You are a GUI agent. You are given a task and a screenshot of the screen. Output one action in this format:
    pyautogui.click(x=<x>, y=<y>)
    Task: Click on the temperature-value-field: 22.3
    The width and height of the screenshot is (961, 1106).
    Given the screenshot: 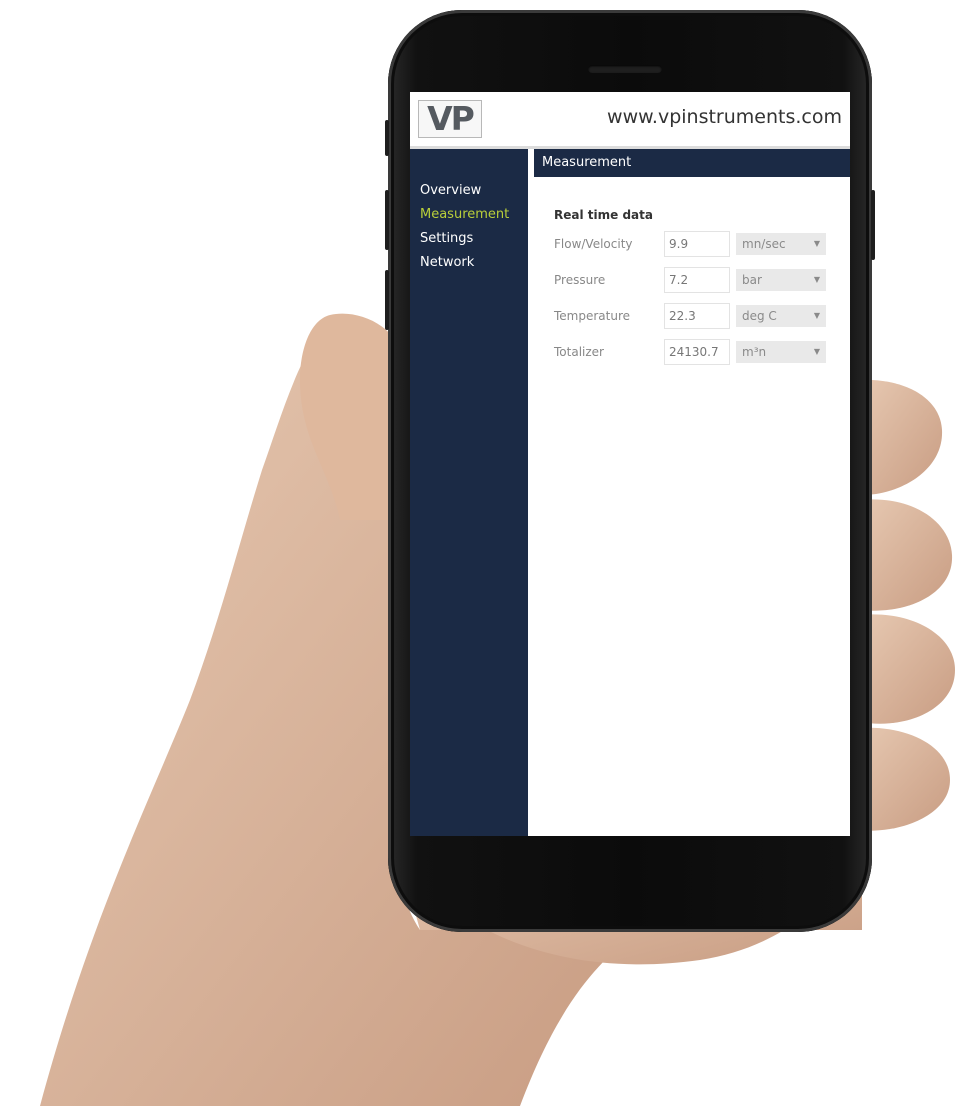 What is the action you would take?
    pyautogui.click(x=697, y=316)
    